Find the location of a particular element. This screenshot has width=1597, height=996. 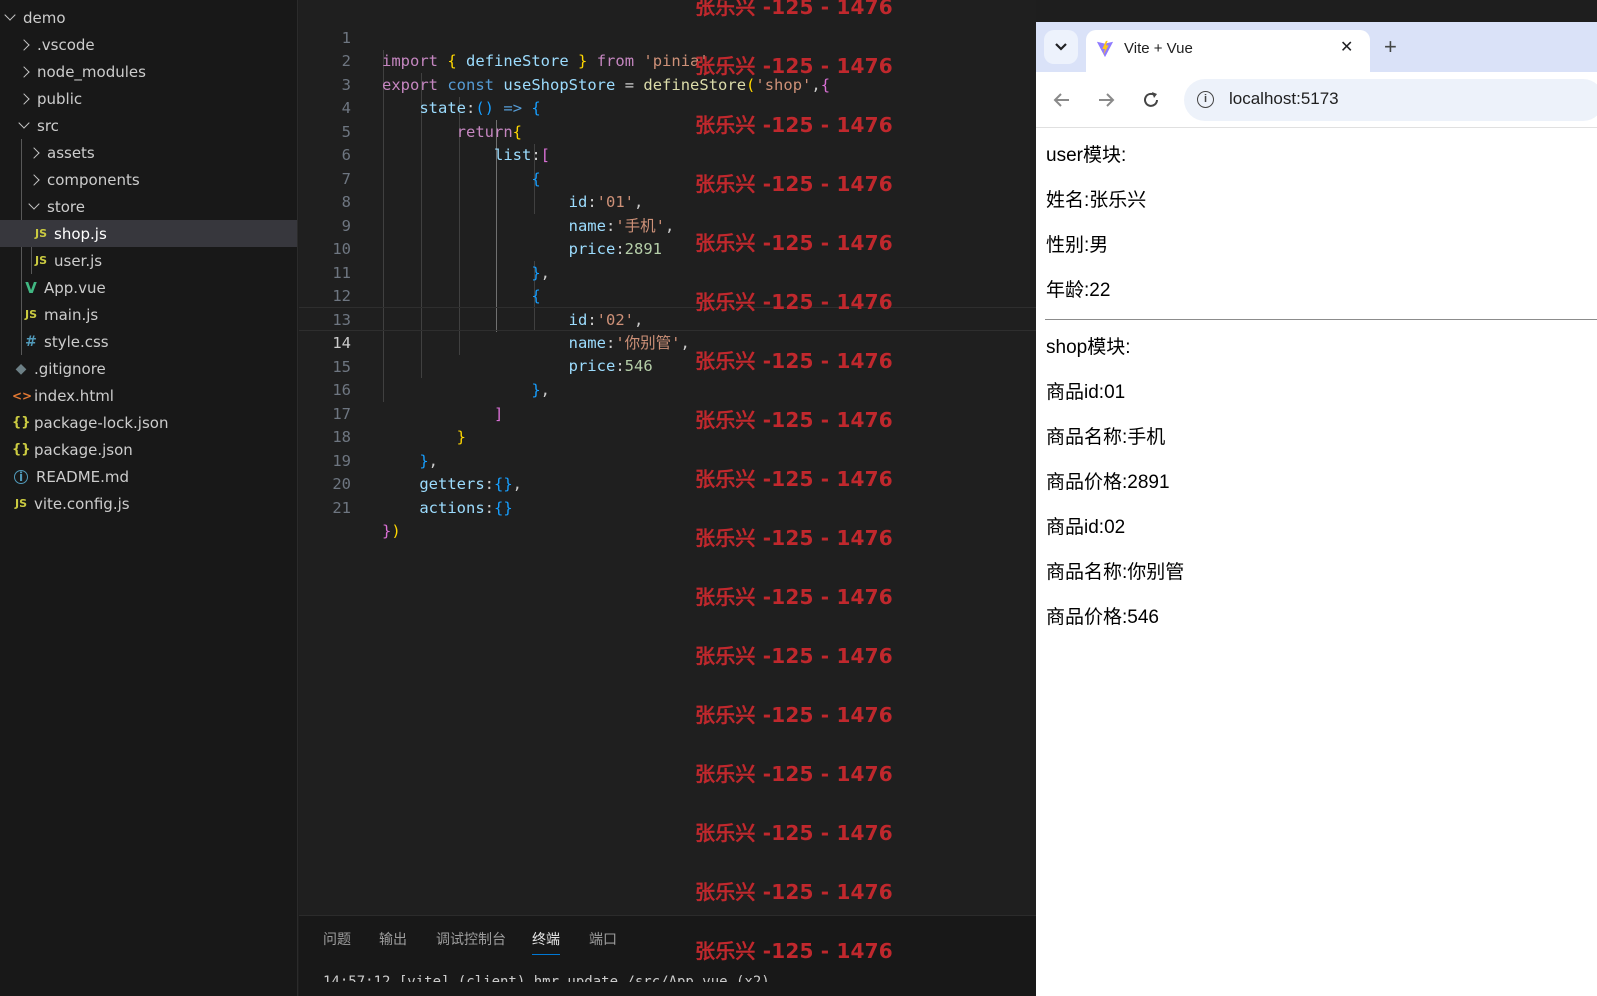

tree-item-label: shop.js is located at coordinates (80, 233).